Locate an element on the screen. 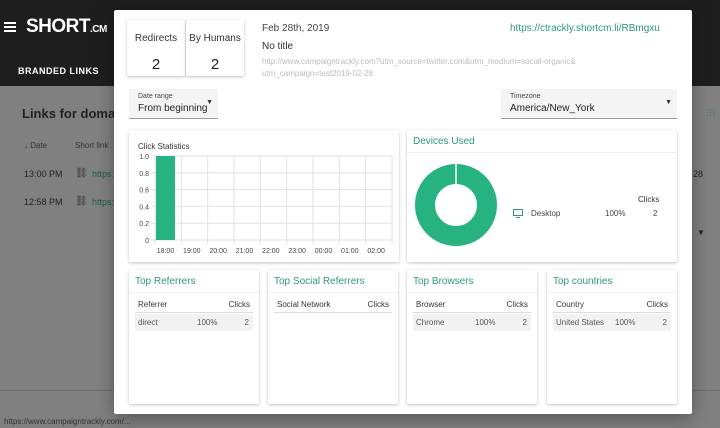  x-tick-label: 18:00 is located at coordinates (166, 251).